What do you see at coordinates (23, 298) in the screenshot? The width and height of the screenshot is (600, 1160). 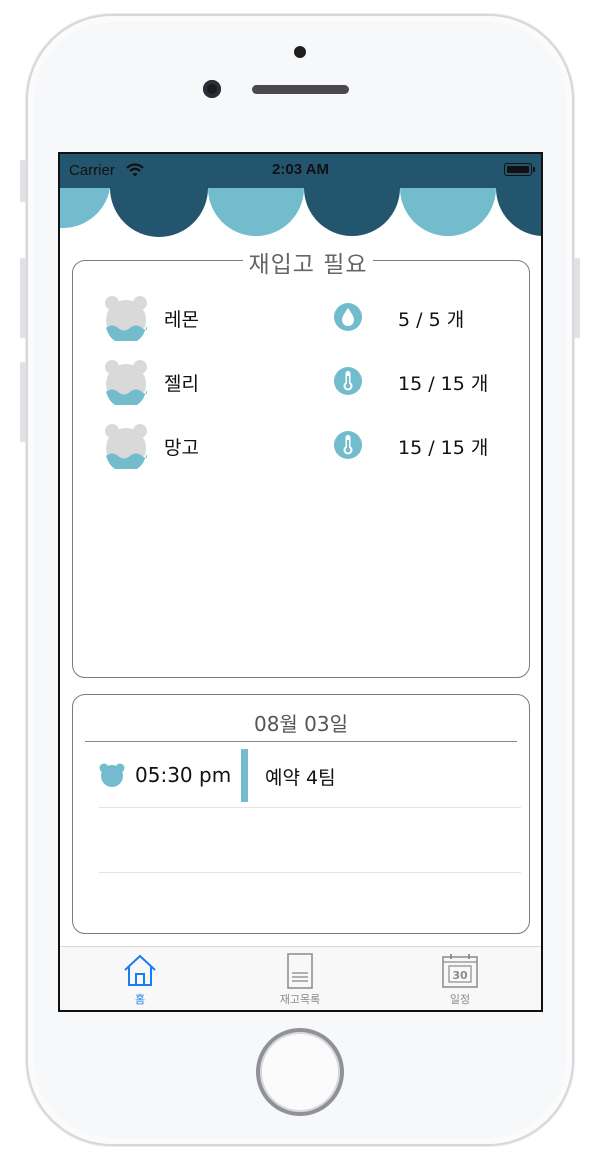 I see `volume-up-button` at bounding box center [23, 298].